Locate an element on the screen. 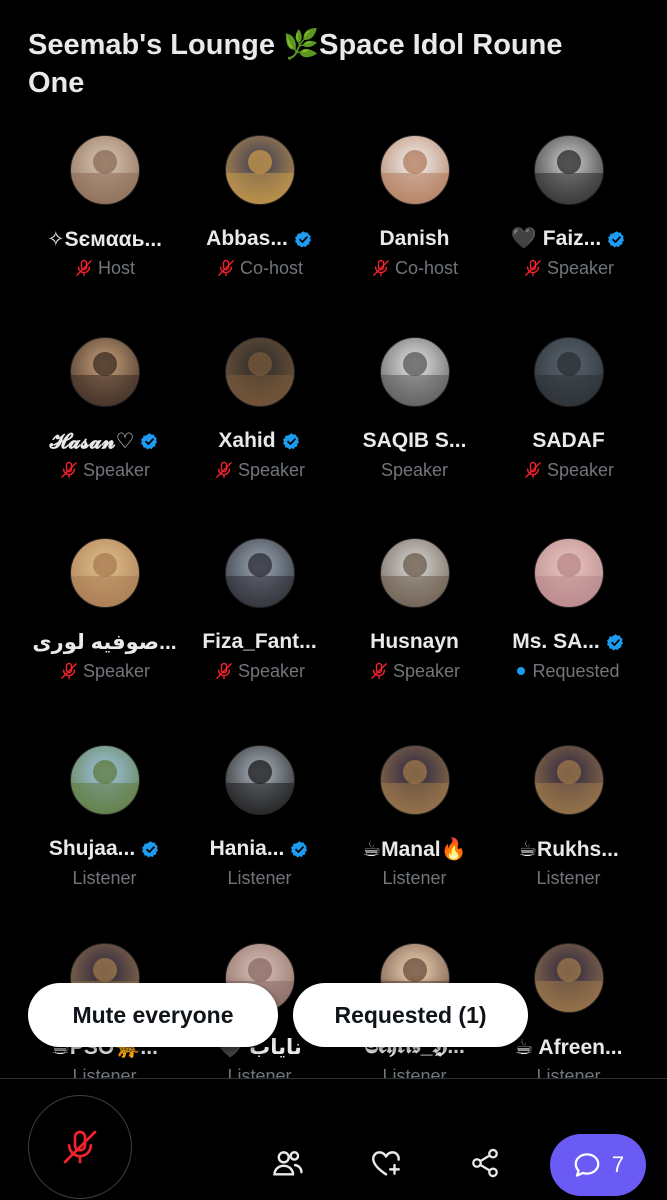 The width and height of the screenshot is (667, 1200). participant-tile: Ms. SA... Requested is located at coordinates (568, 611).